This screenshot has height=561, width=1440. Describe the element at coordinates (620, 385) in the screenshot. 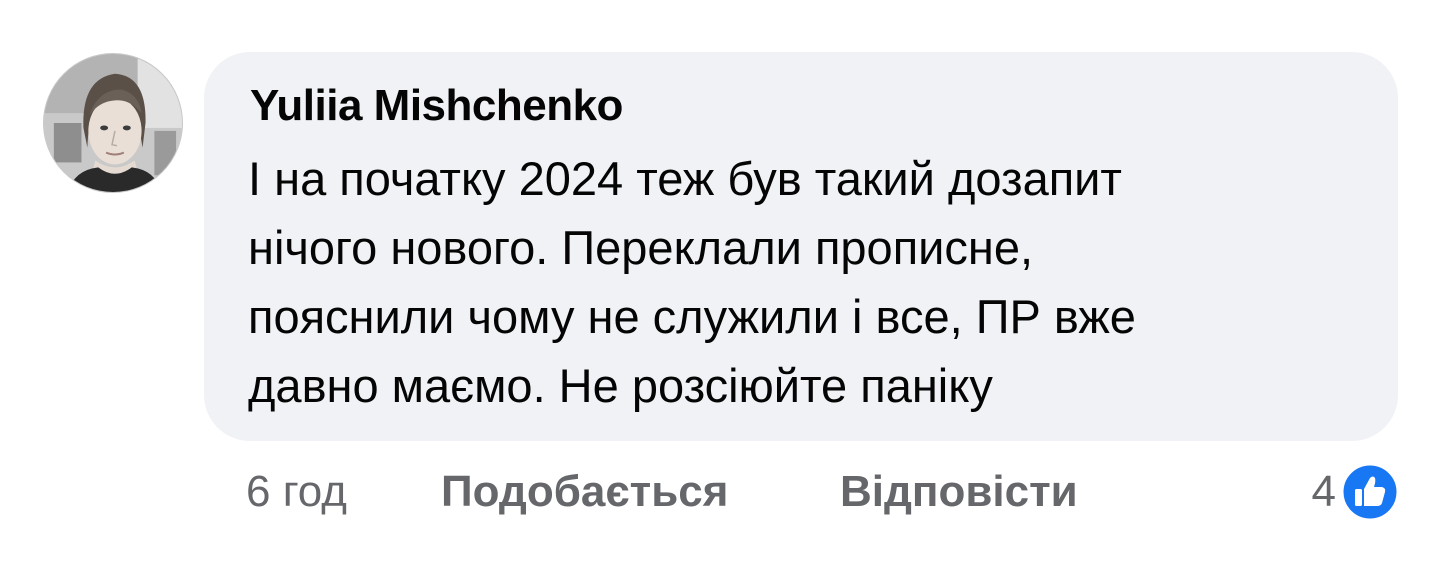

I see `comment-text-line: давно маємо. Не розсіюйте паніку` at that location.